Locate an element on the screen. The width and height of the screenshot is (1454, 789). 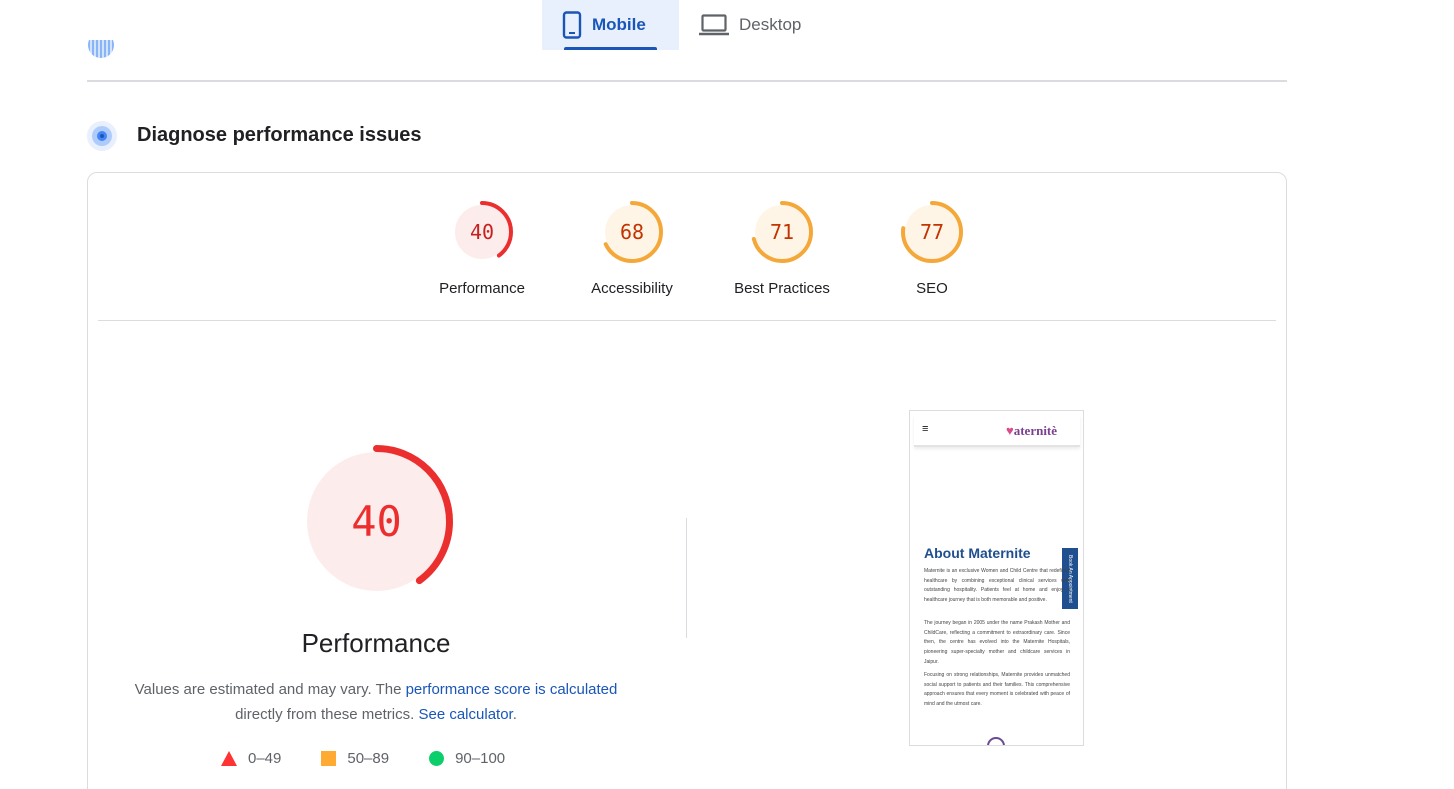
gauge-performance: 40 Performance is located at coordinates (482, 249).